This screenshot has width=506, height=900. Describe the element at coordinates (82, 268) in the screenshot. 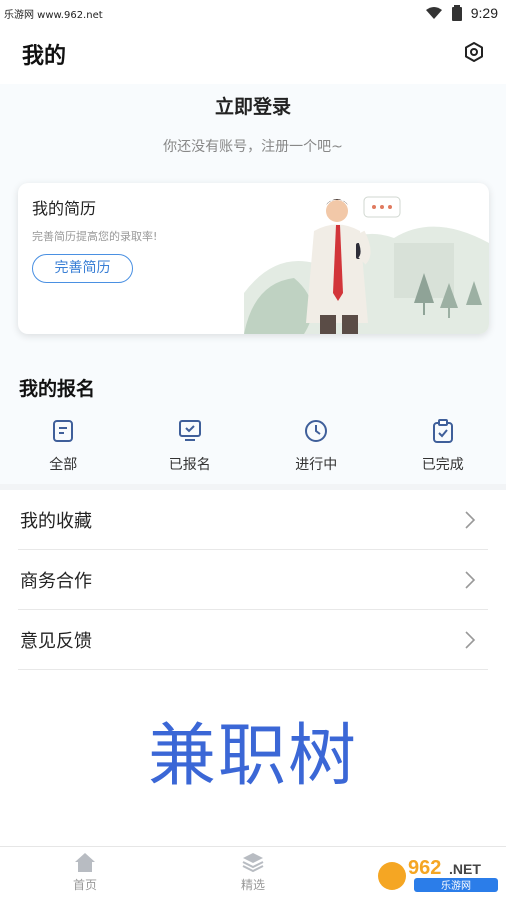

I see `complete-resume-button: 完善简历` at that location.